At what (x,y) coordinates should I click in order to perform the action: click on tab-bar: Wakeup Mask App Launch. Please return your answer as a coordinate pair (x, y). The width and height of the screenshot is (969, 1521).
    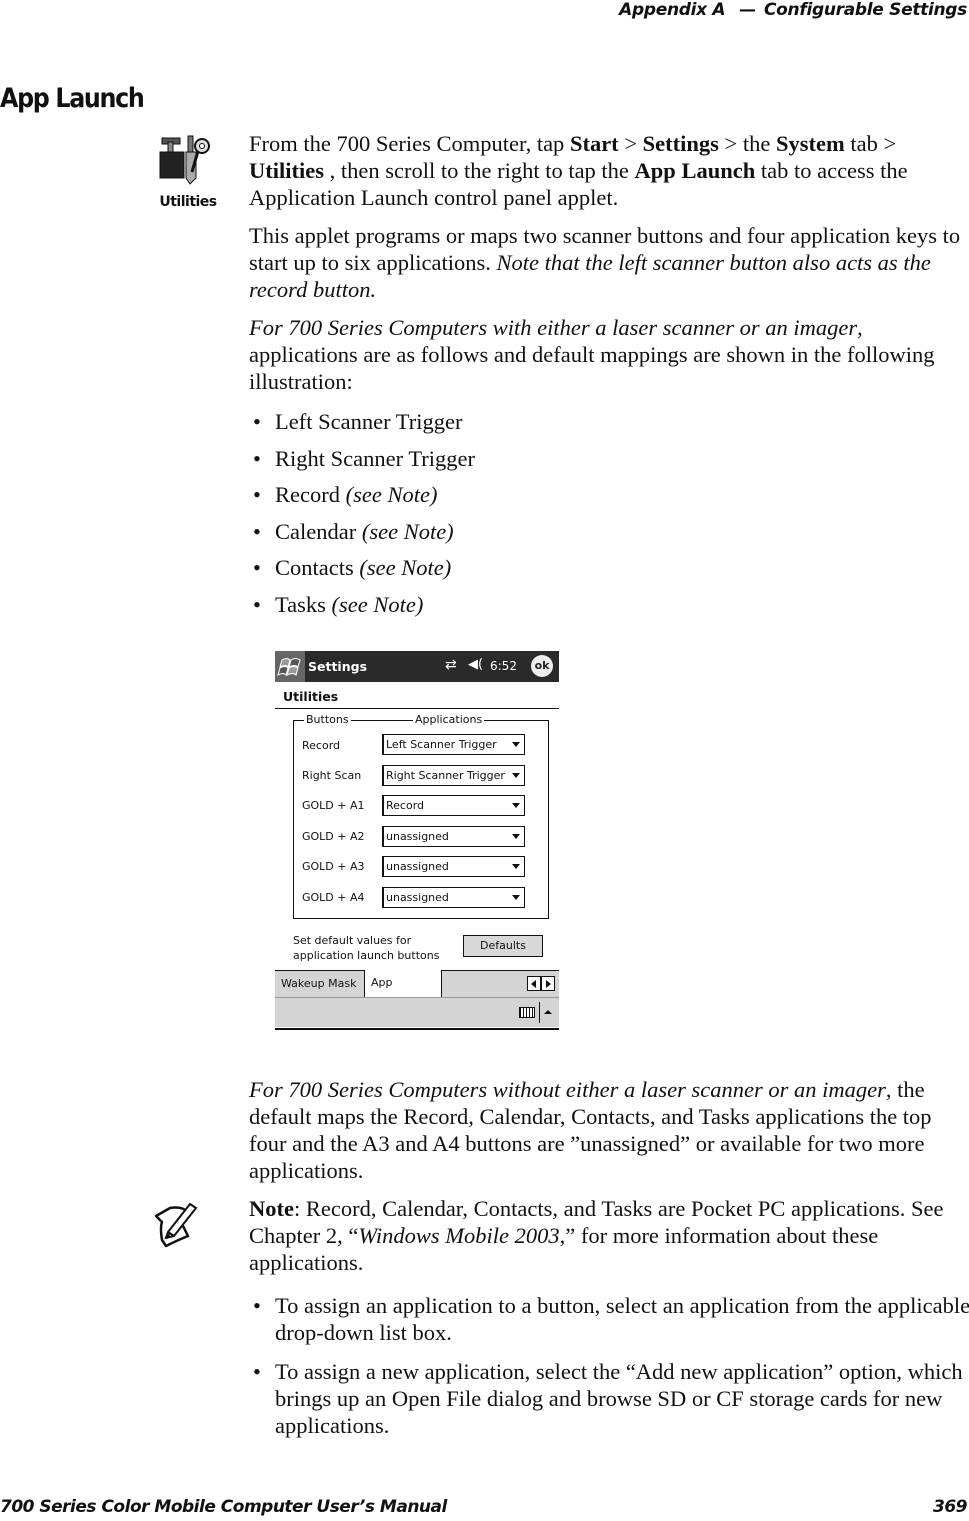
    Looking at the image, I should click on (417, 992).